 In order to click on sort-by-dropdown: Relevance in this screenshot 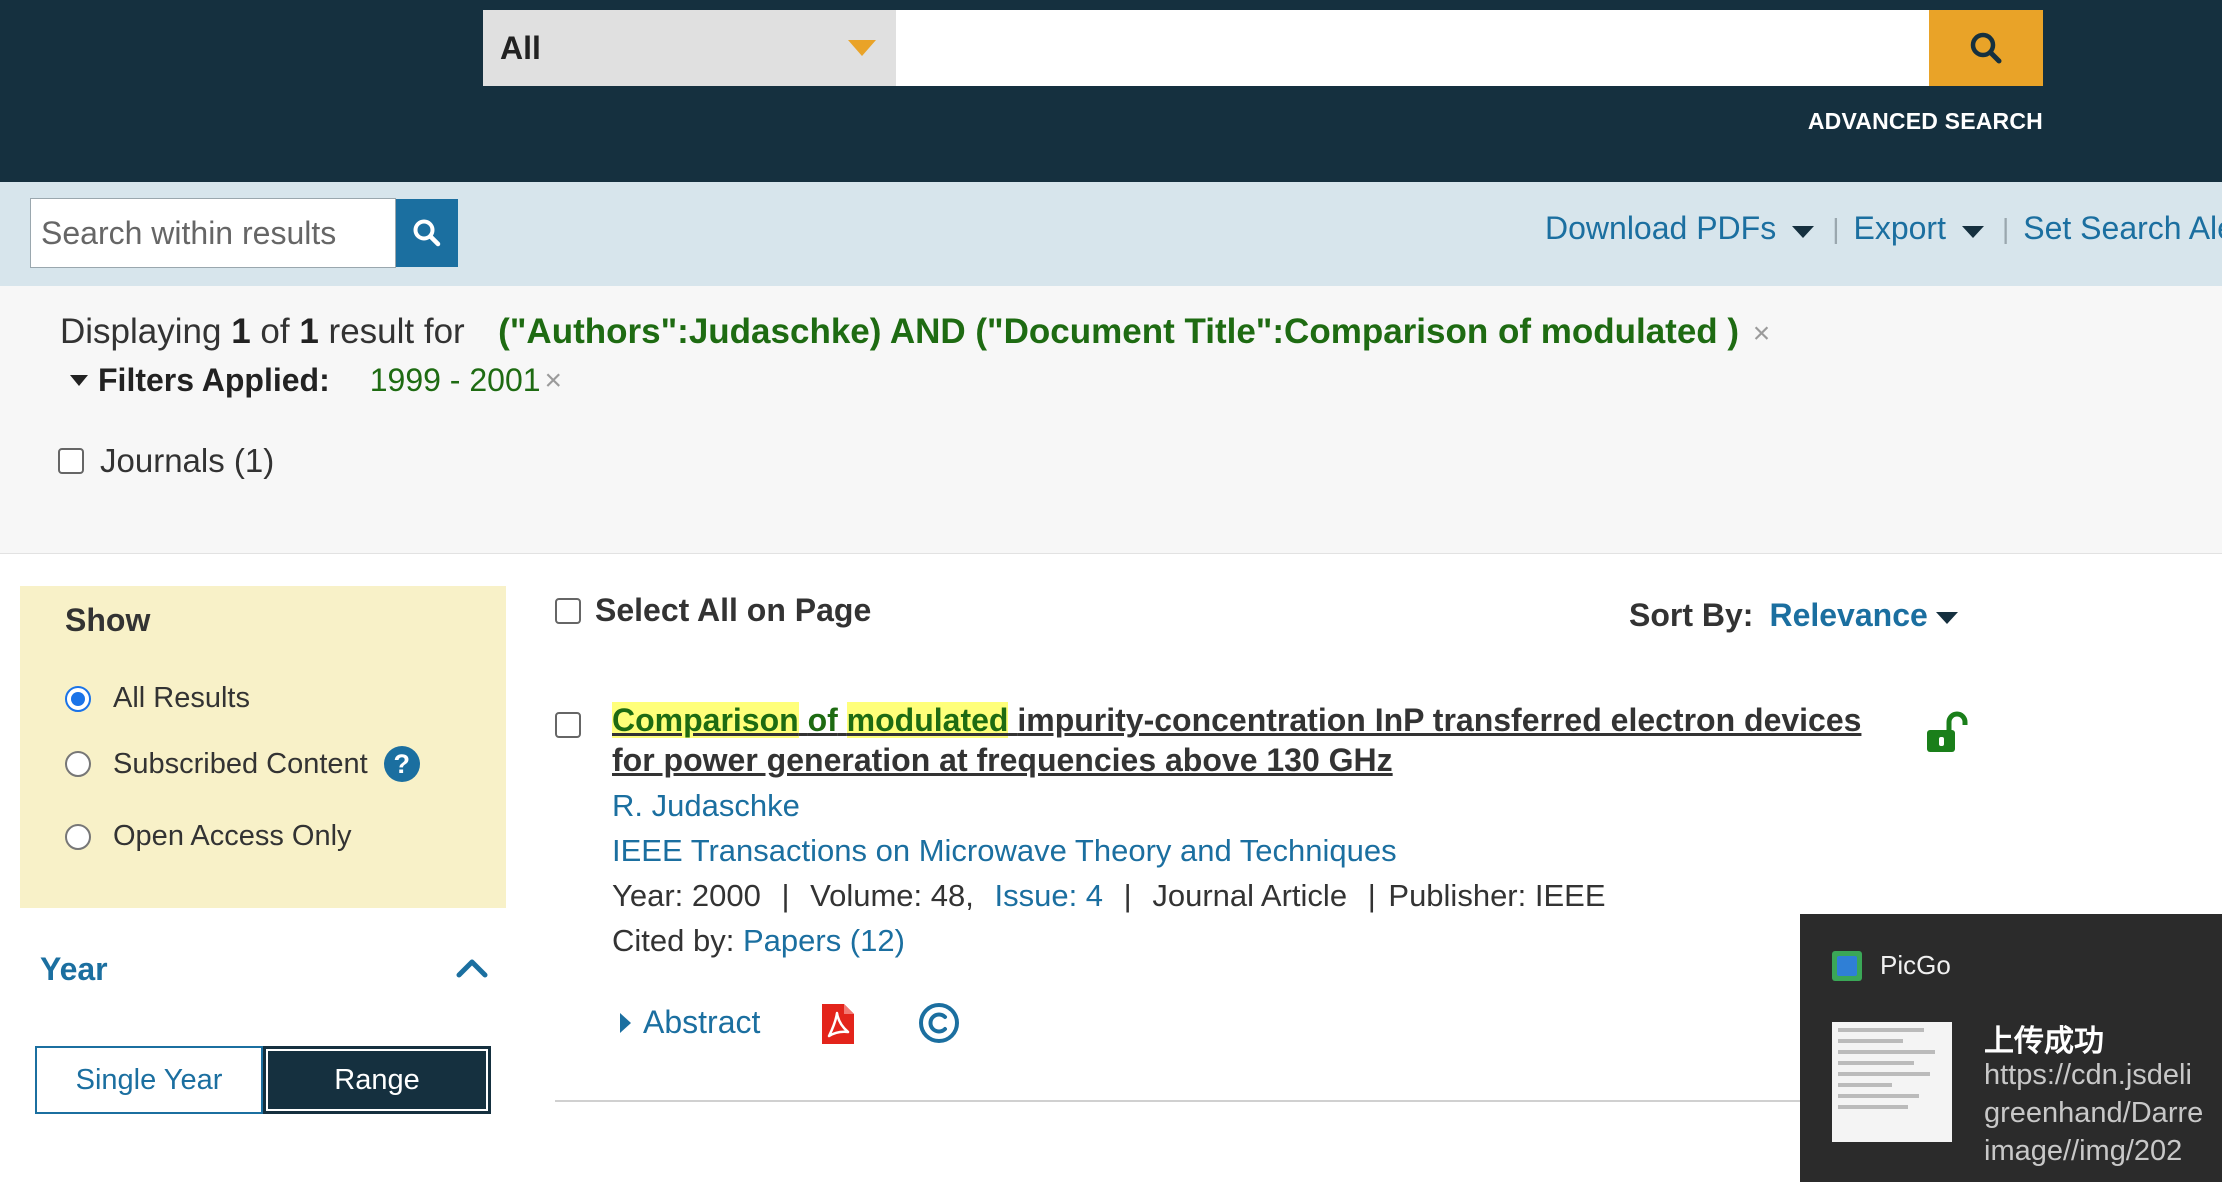, I will do `click(1848, 615)`.